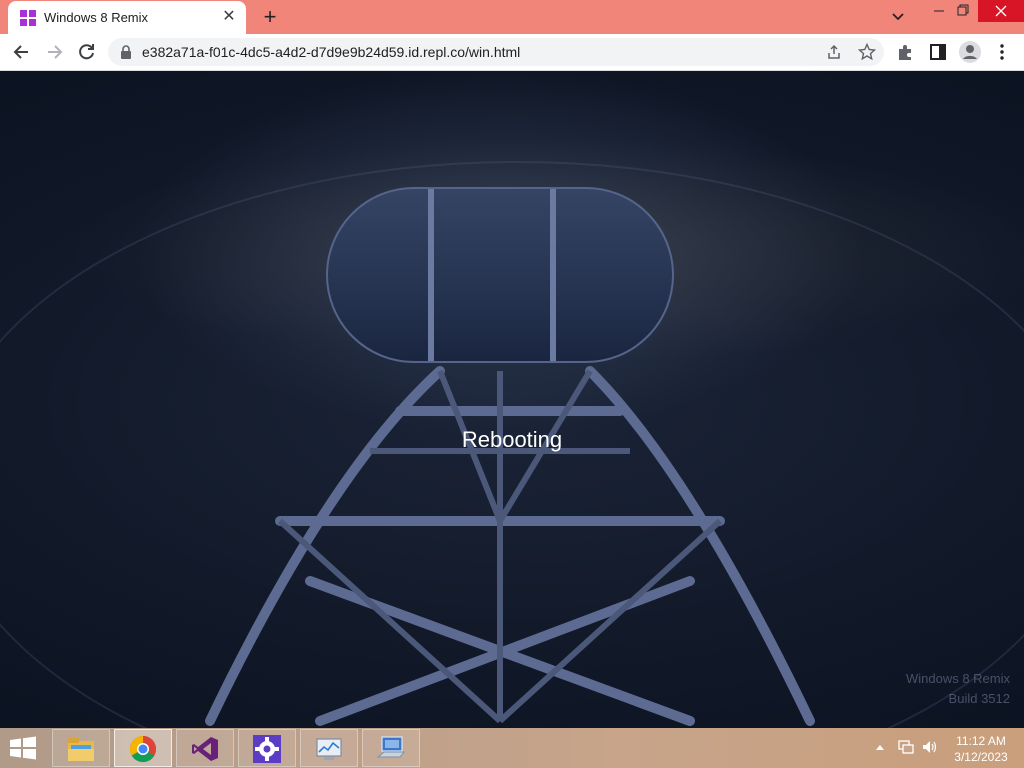 The image size is (1024, 768). Describe the element at coordinates (898, 17) in the screenshot. I see `tab-search-chevron-icon` at that location.